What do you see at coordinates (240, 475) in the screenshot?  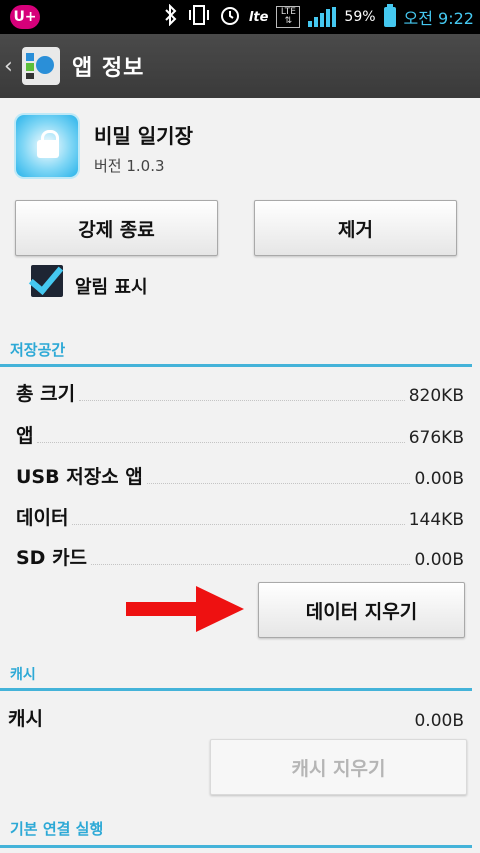 I see `storage-row-usb: USB 저장소 앱 0.00B` at bounding box center [240, 475].